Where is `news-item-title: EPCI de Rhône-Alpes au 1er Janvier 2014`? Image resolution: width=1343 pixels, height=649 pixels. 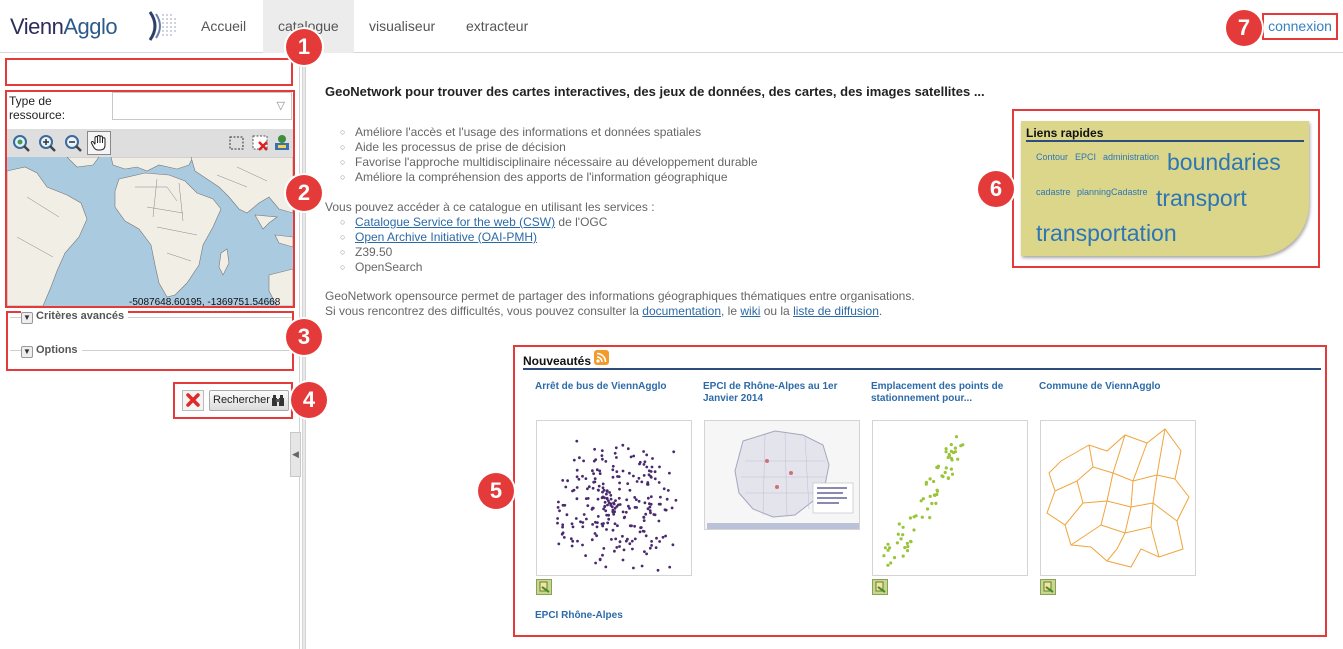
news-item-title: EPCI de Rhône-Alpes au 1er Janvier 2014 is located at coordinates (779, 393).